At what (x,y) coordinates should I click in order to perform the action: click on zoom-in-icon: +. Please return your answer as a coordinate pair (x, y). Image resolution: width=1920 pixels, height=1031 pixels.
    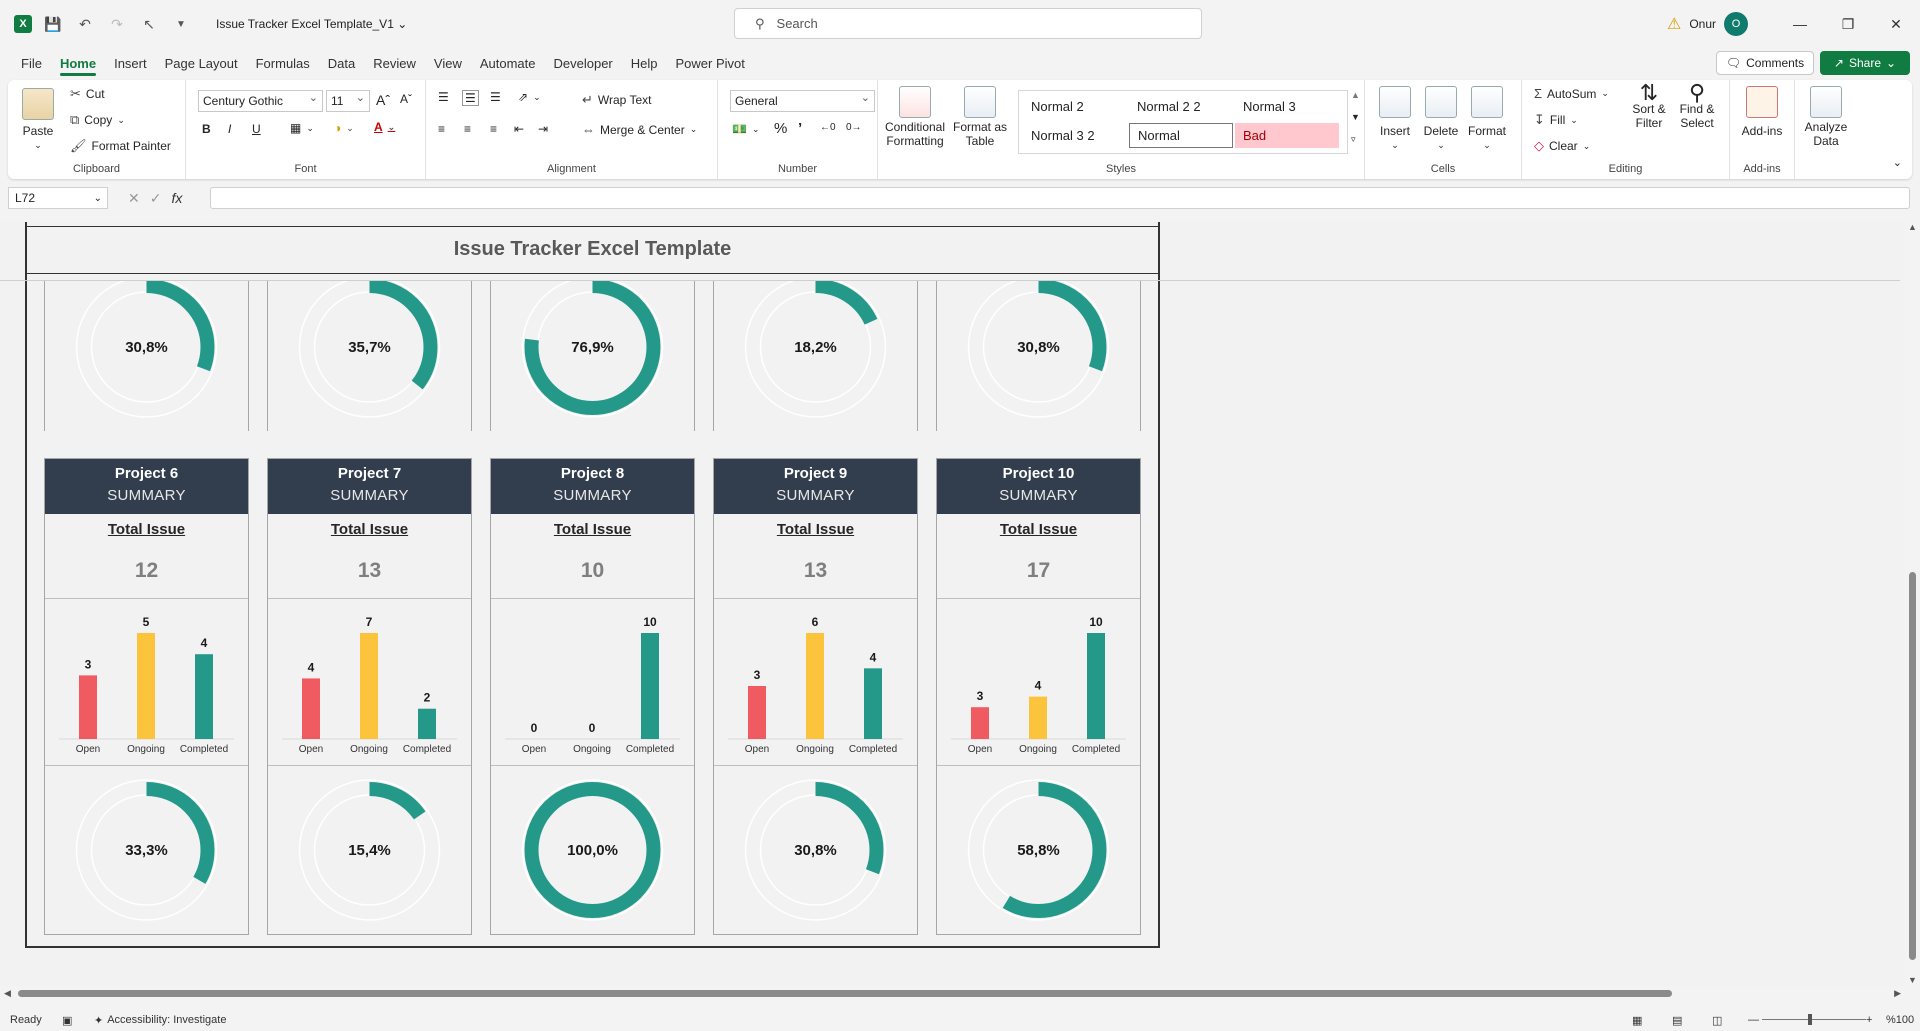
    Looking at the image, I should click on (1869, 1020).